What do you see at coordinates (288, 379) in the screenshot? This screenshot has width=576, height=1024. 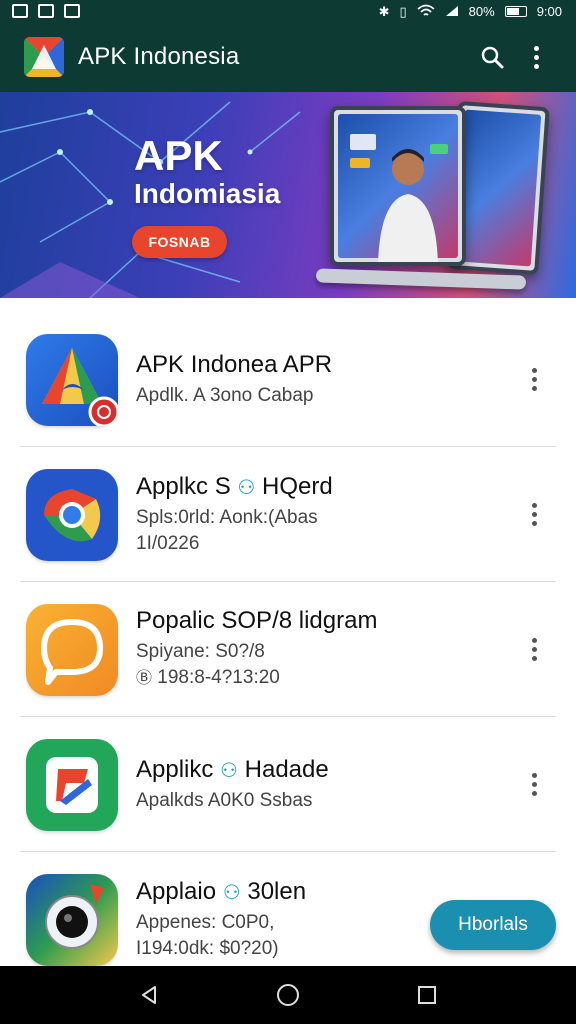 I see `list-item: APK Indonea APR Apdlk. A 3ono Cabap` at bounding box center [288, 379].